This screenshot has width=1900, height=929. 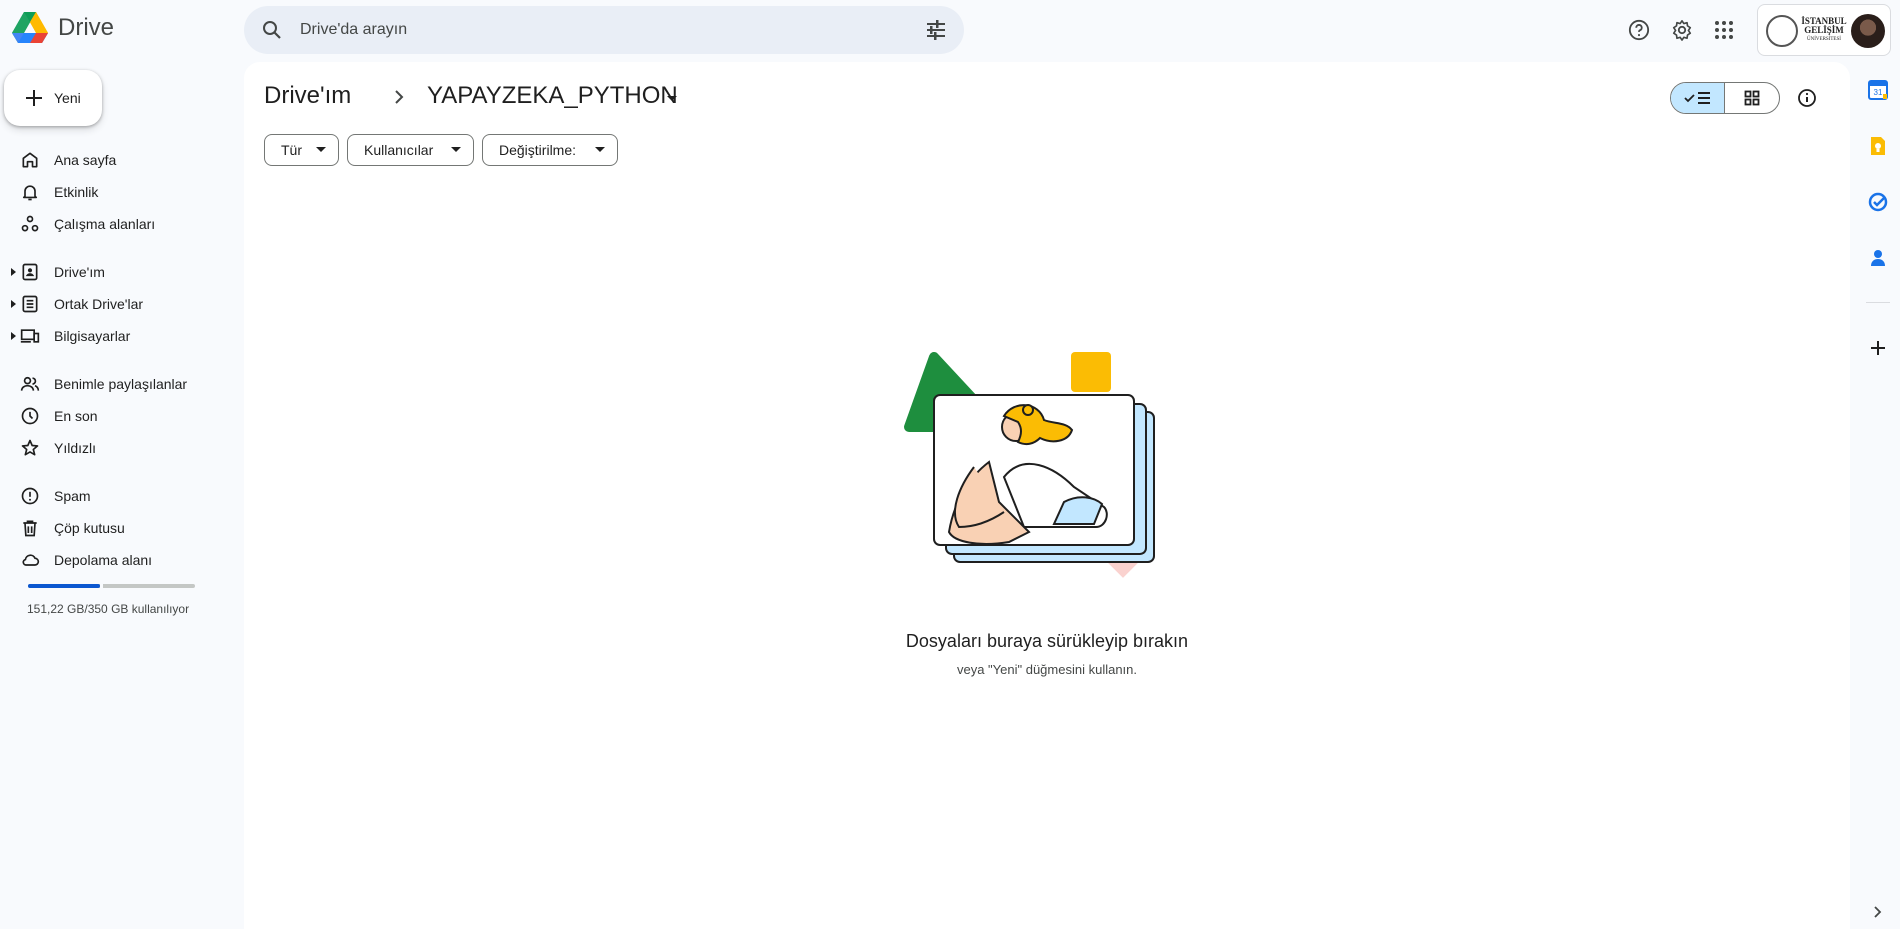 What do you see at coordinates (307, 96) in the screenshot?
I see `breadcrumb-root: Drive'ım` at bounding box center [307, 96].